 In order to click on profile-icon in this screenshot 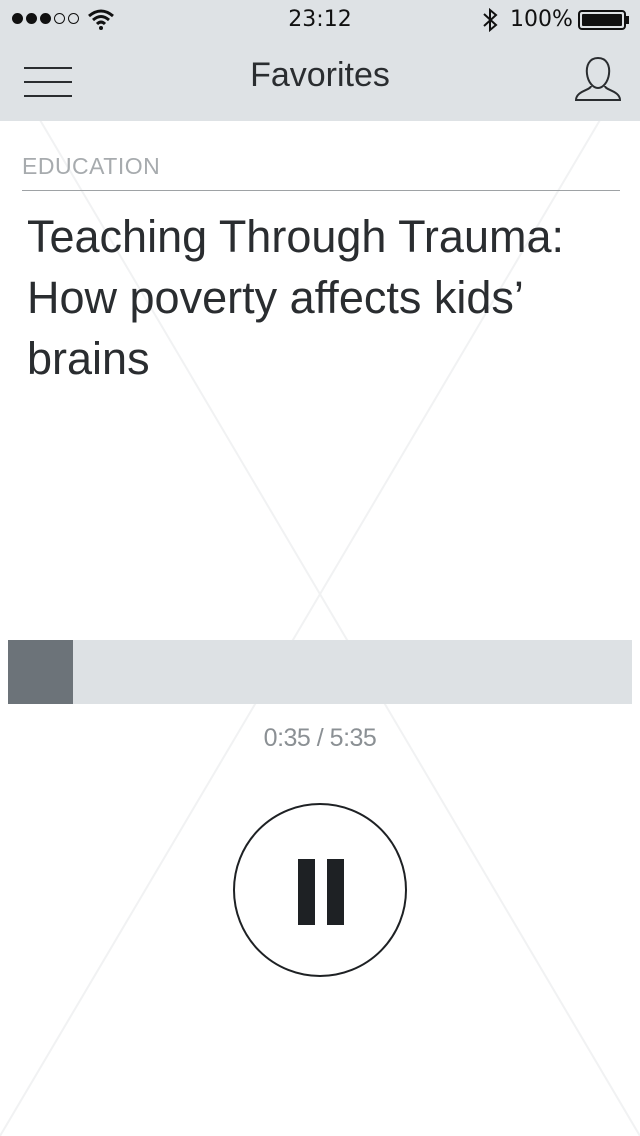, I will do `click(598, 78)`.